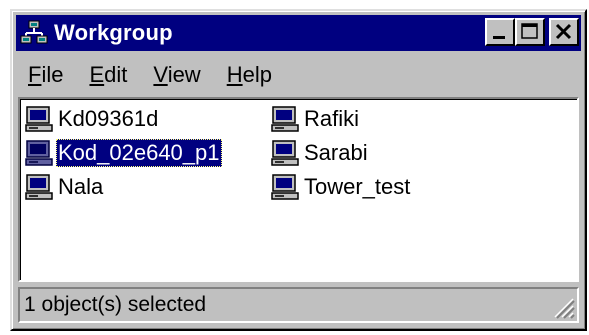  What do you see at coordinates (336, 152) in the screenshot?
I see `list-item-label: Sarabi` at bounding box center [336, 152].